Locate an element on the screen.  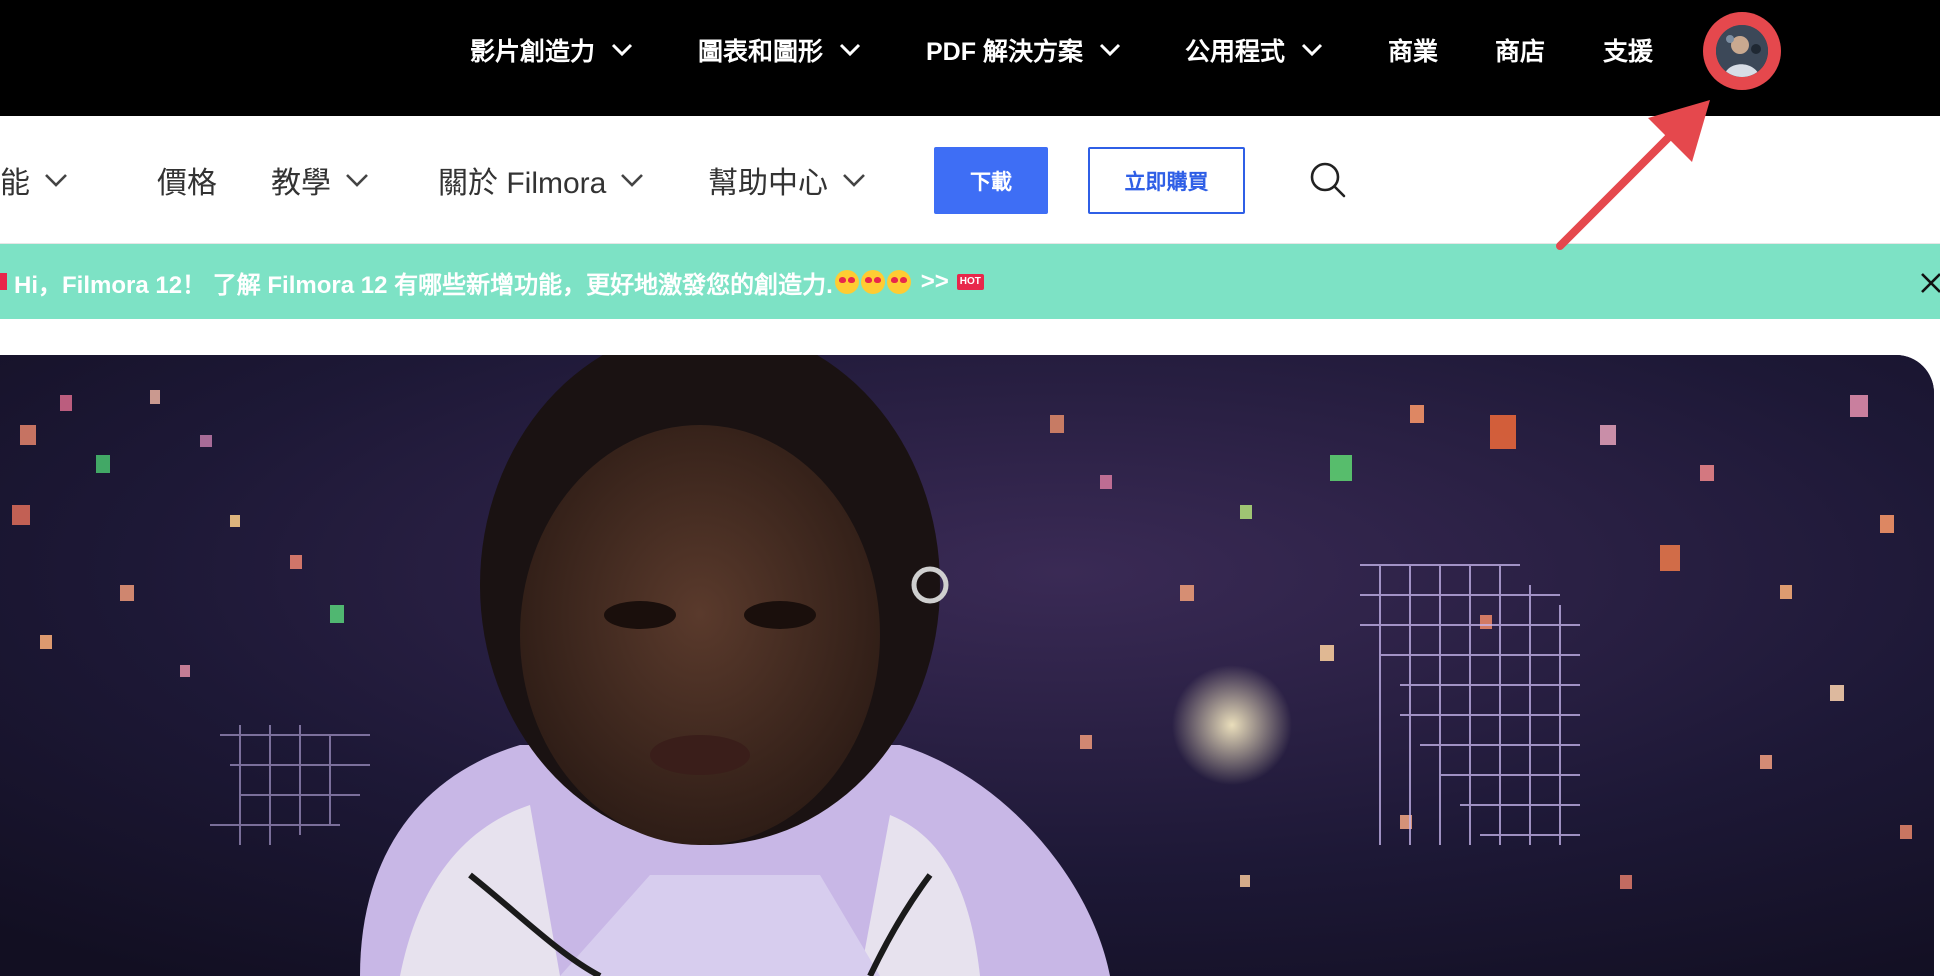
product-nav-item-label: 價格 is located at coordinates (187, 183).